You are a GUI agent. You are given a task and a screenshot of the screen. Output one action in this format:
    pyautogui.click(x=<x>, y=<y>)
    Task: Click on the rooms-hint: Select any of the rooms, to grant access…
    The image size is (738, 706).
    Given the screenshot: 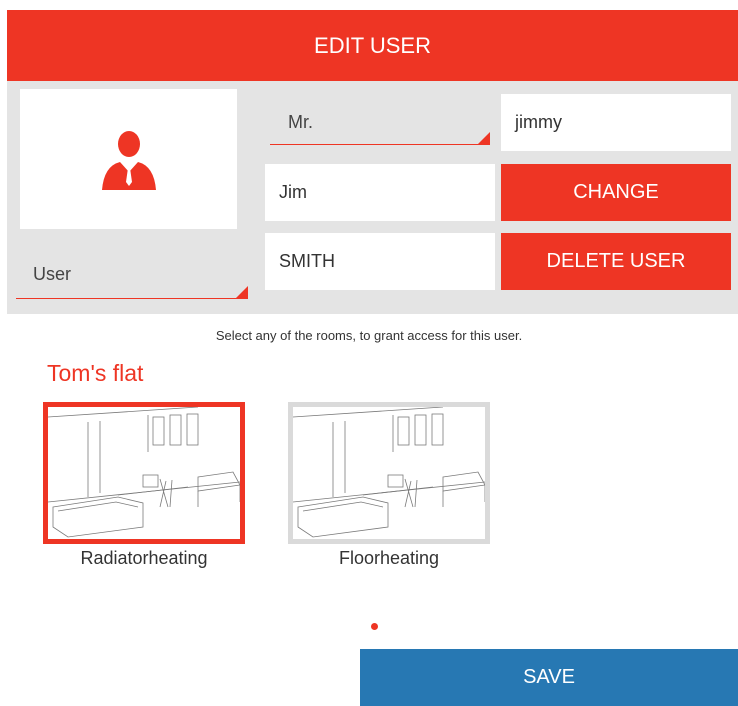 What is the action you would take?
    pyautogui.click(x=369, y=335)
    